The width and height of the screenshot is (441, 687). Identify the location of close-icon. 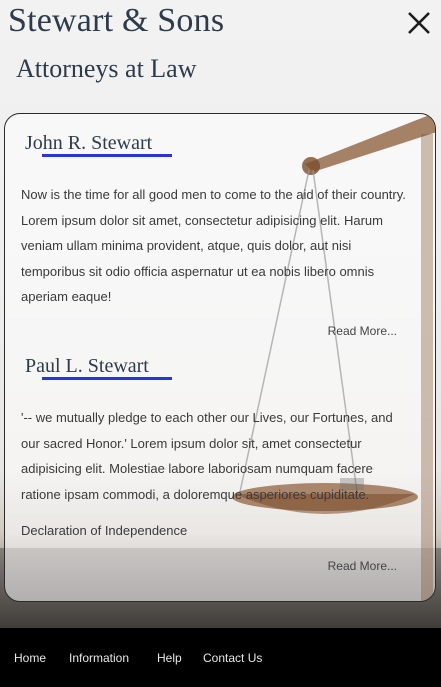
(419, 23).